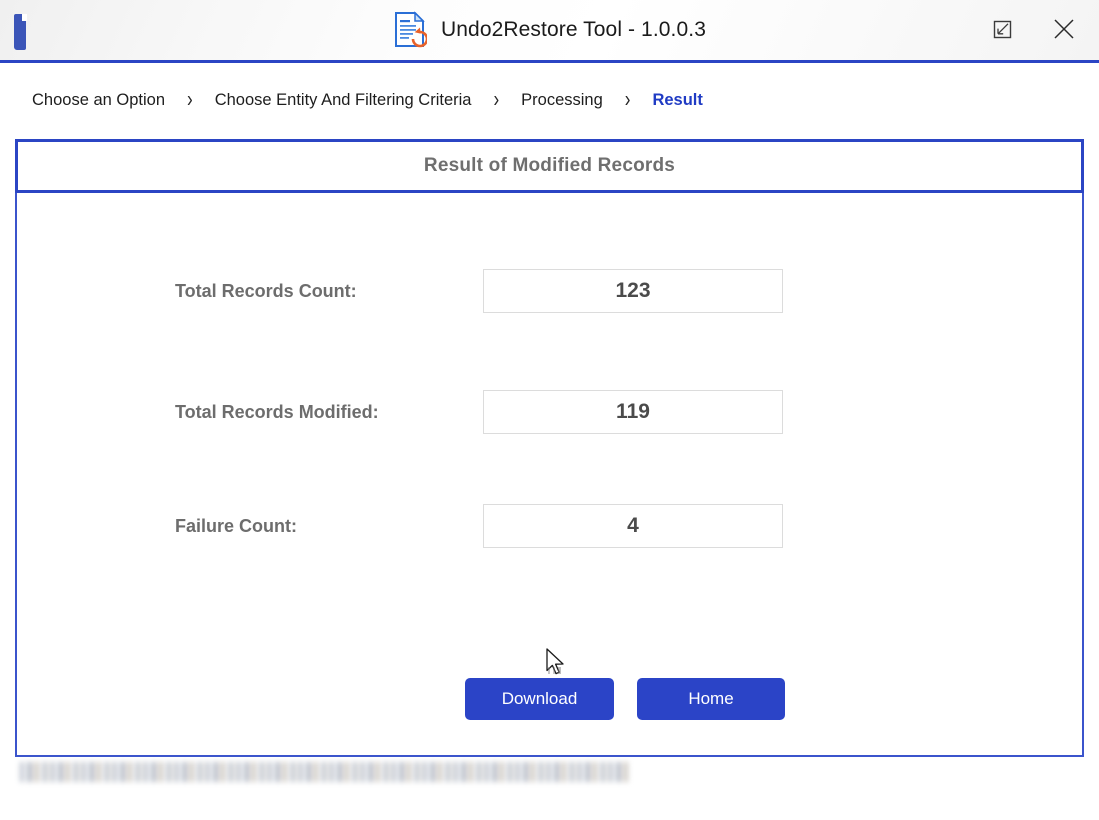 This screenshot has width=1099, height=820. I want to click on total-records-count-value-box: 123, so click(633, 291).